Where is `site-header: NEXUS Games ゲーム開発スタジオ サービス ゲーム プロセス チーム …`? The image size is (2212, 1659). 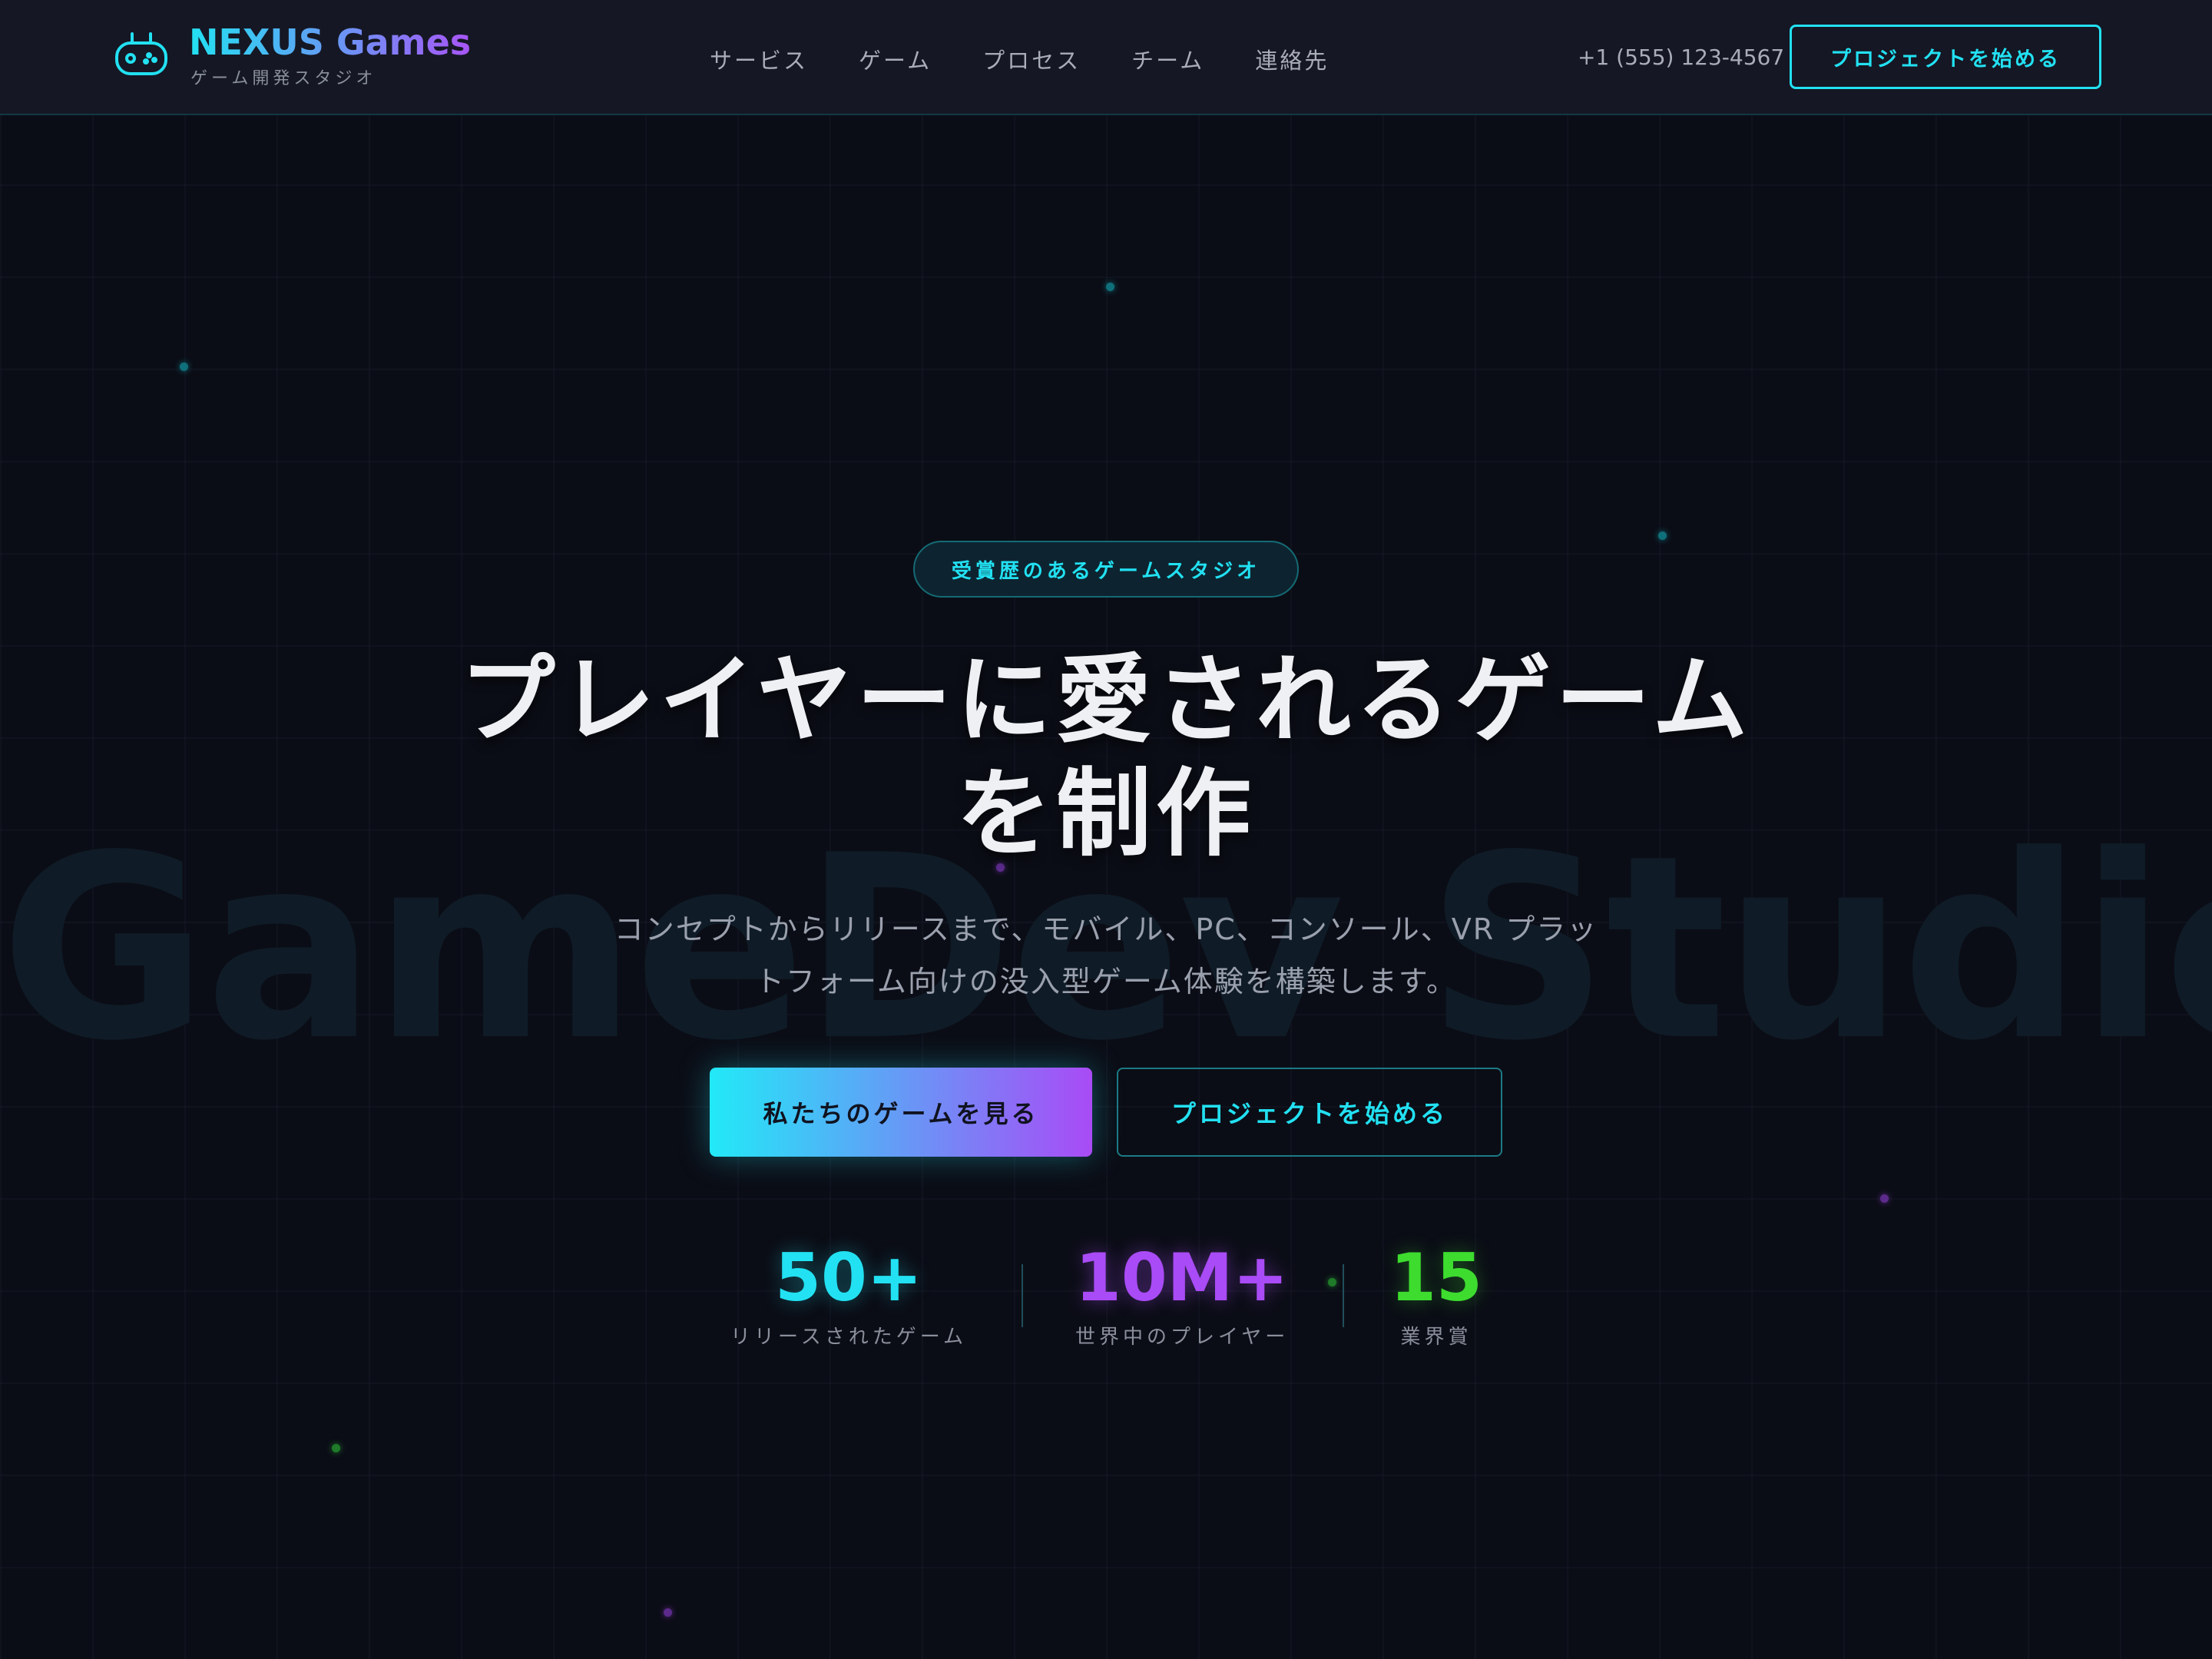
site-header: NEXUS Games ゲーム開発スタジオ サービス ゲーム プロセス チーム … is located at coordinates (1106, 58).